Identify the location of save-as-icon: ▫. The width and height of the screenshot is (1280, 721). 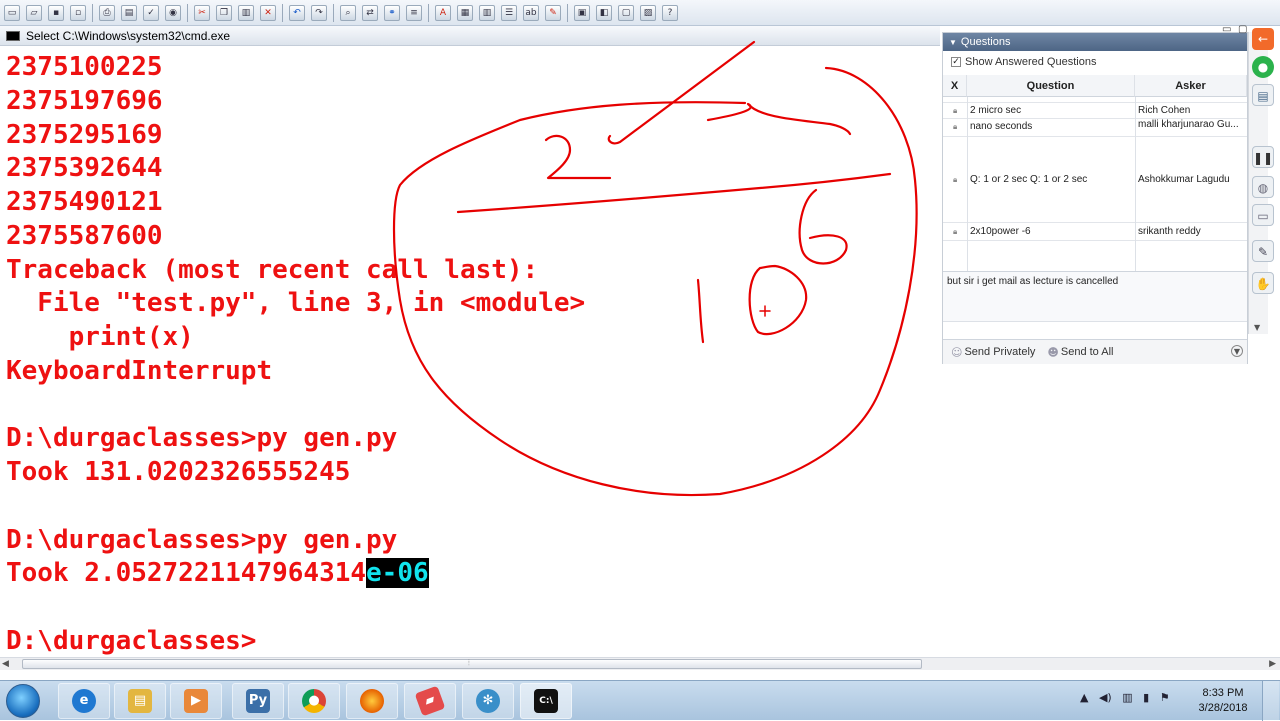
(78, 12).